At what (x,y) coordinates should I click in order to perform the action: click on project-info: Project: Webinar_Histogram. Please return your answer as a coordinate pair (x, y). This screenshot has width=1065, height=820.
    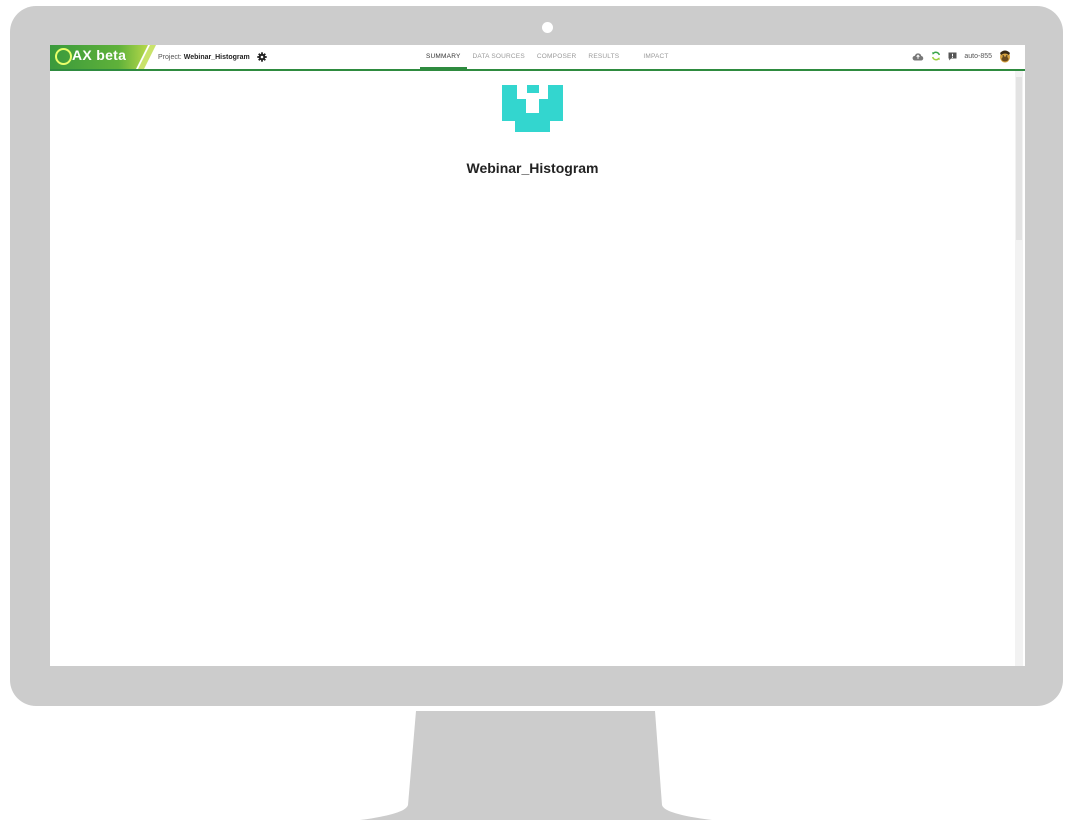
    Looking at the image, I should click on (212, 57).